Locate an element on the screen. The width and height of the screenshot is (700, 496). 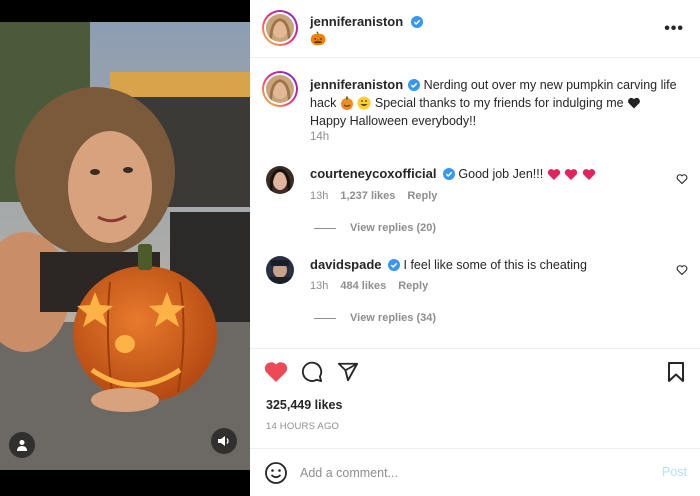
author-username: jenniferaniston is located at coordinates (356, 21).